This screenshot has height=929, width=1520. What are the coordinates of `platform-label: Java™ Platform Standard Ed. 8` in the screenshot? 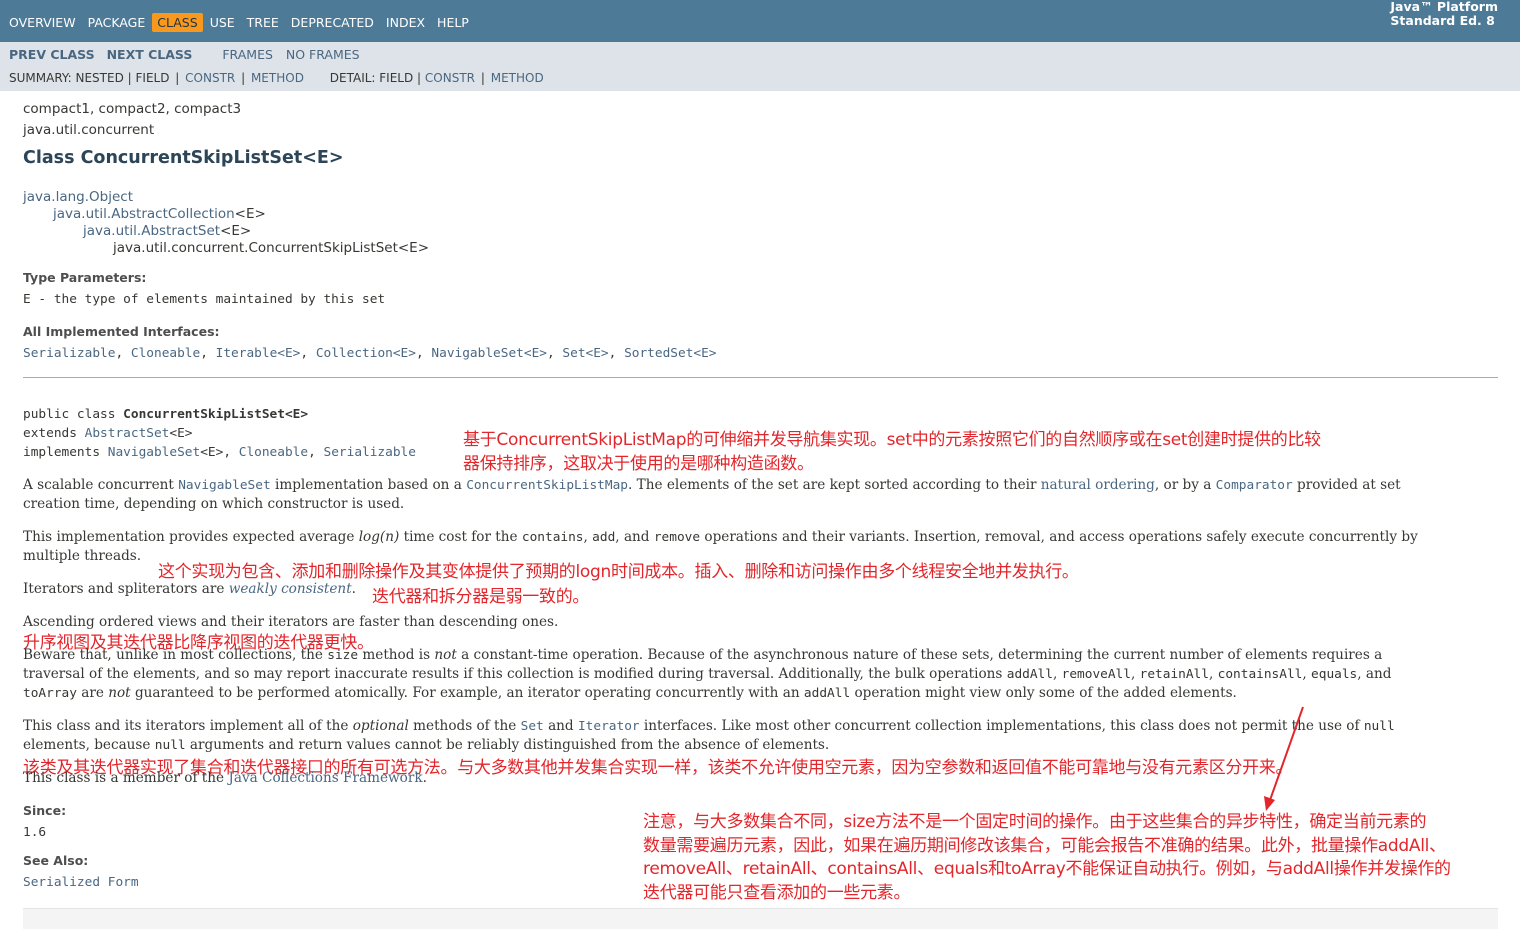 It's located at (1444, 14).